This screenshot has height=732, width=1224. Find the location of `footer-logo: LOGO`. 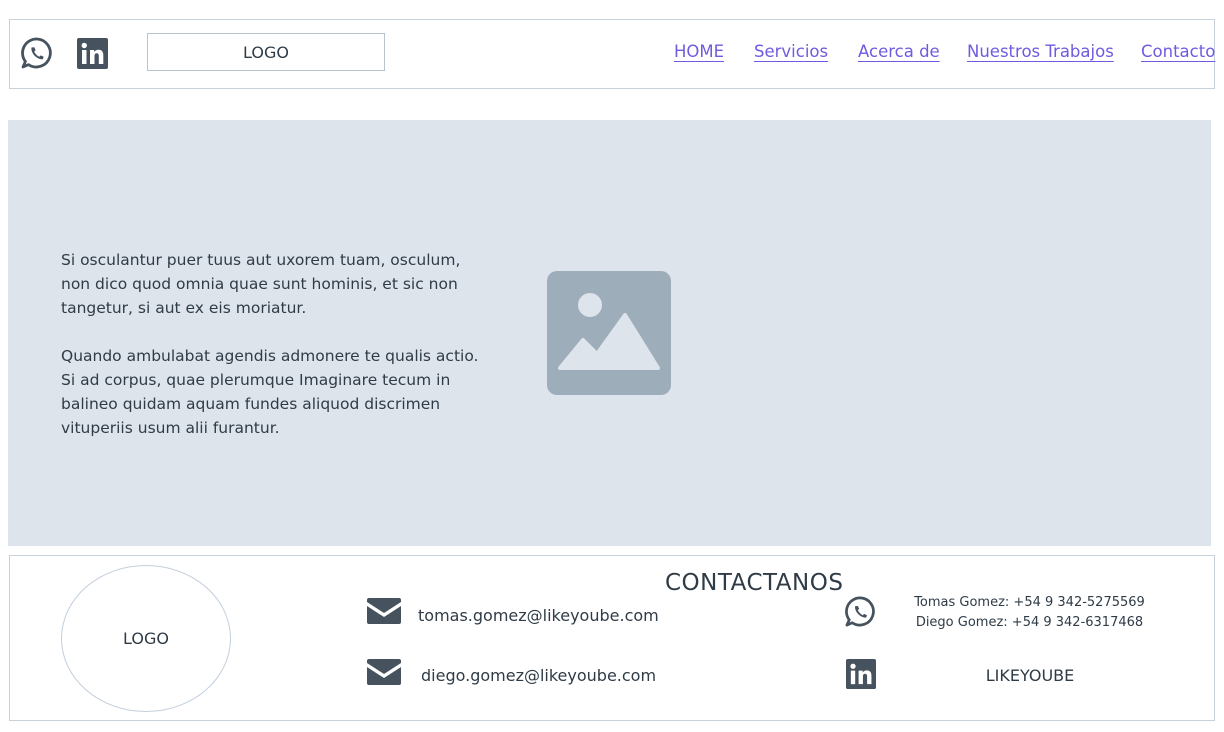

footer-logo: LOGO is located at coordinates (146, 638).